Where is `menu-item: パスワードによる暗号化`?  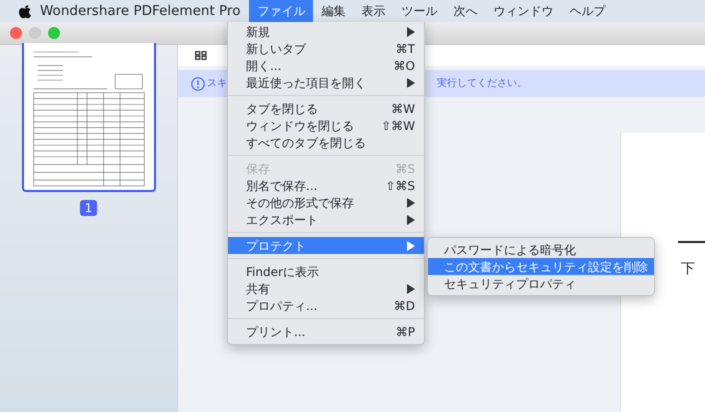 menu-item: パスワードによる暗号化 is located at coordinates (541, 249).